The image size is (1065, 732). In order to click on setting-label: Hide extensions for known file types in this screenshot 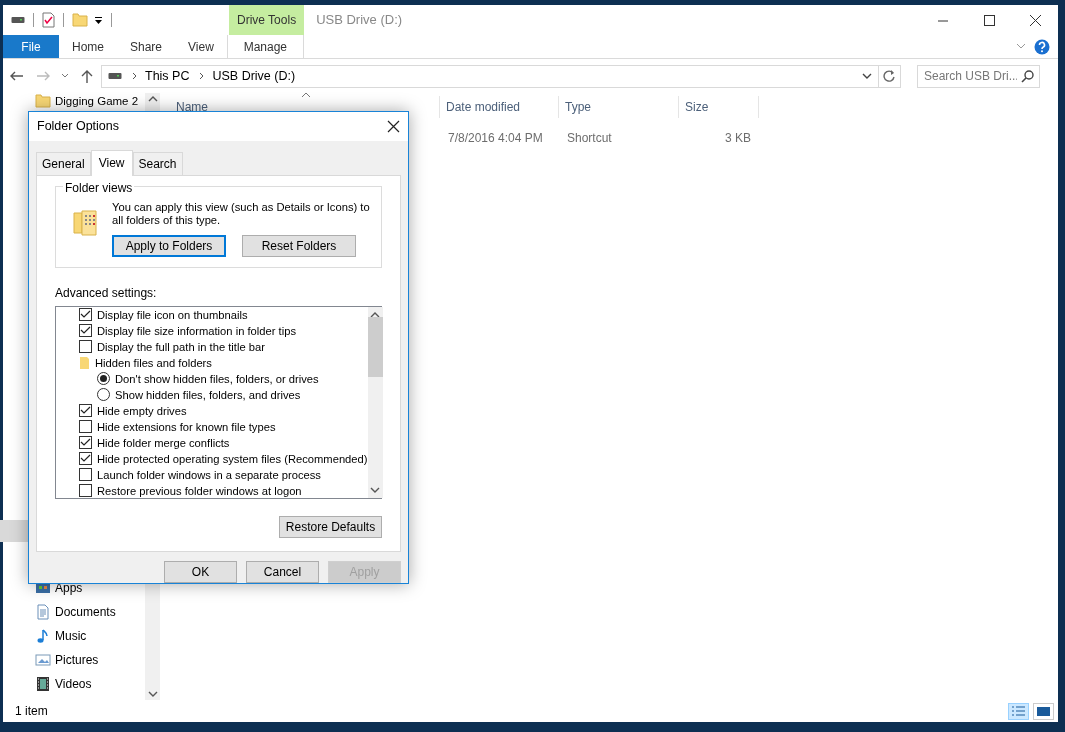, I will do `click(186, 427)`.